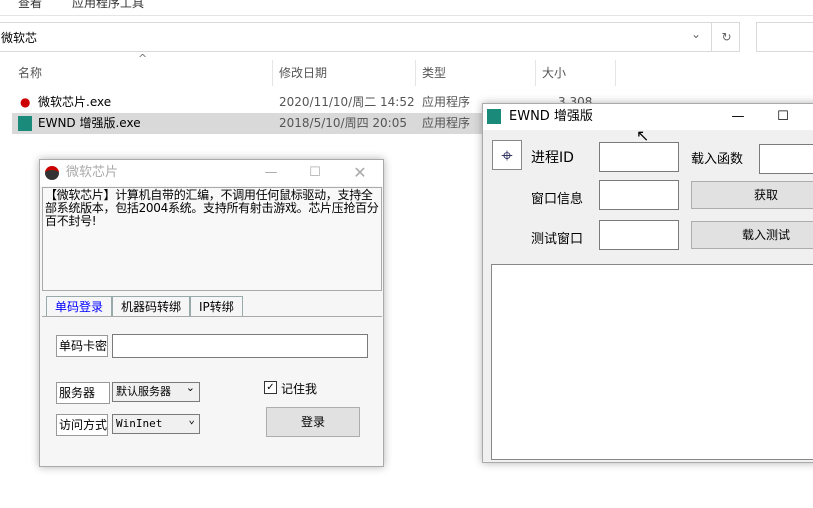  Describe the element at coordinates (240, 346) in the screenshot. I see `card-input` at that location.